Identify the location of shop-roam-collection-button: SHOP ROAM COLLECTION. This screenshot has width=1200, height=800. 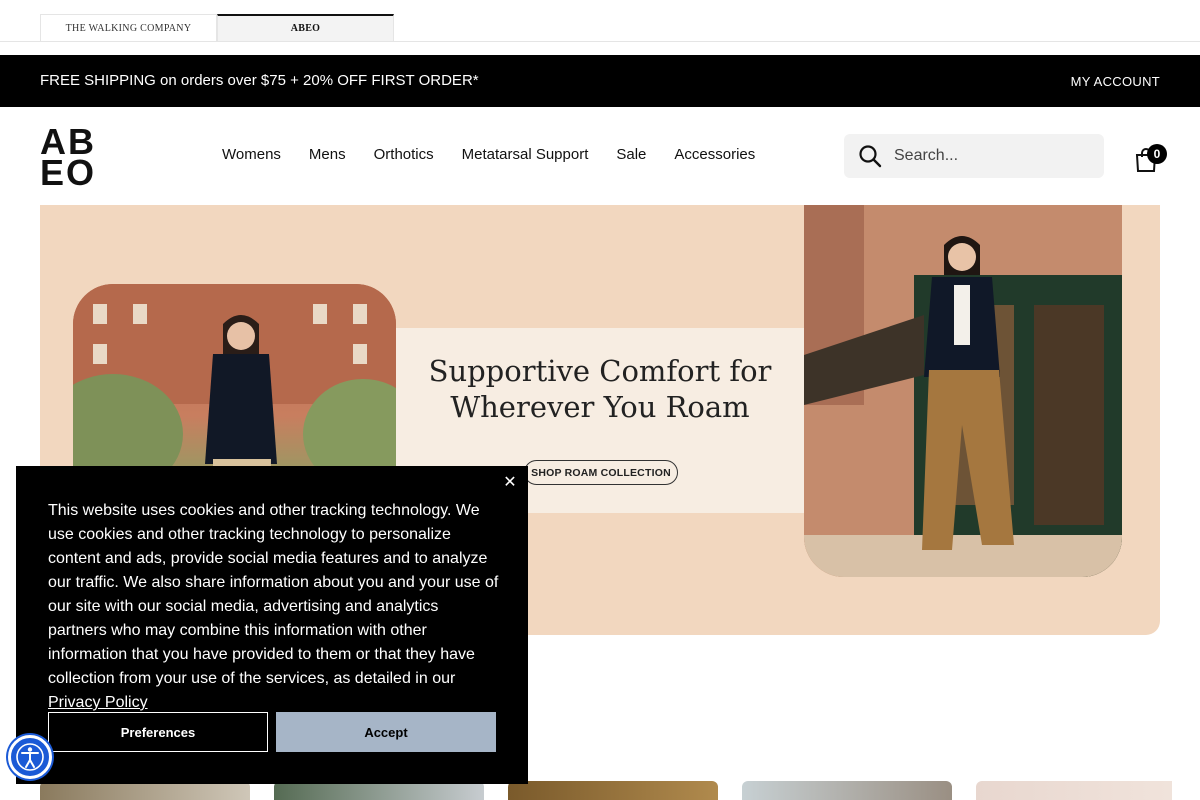
(601, 472).